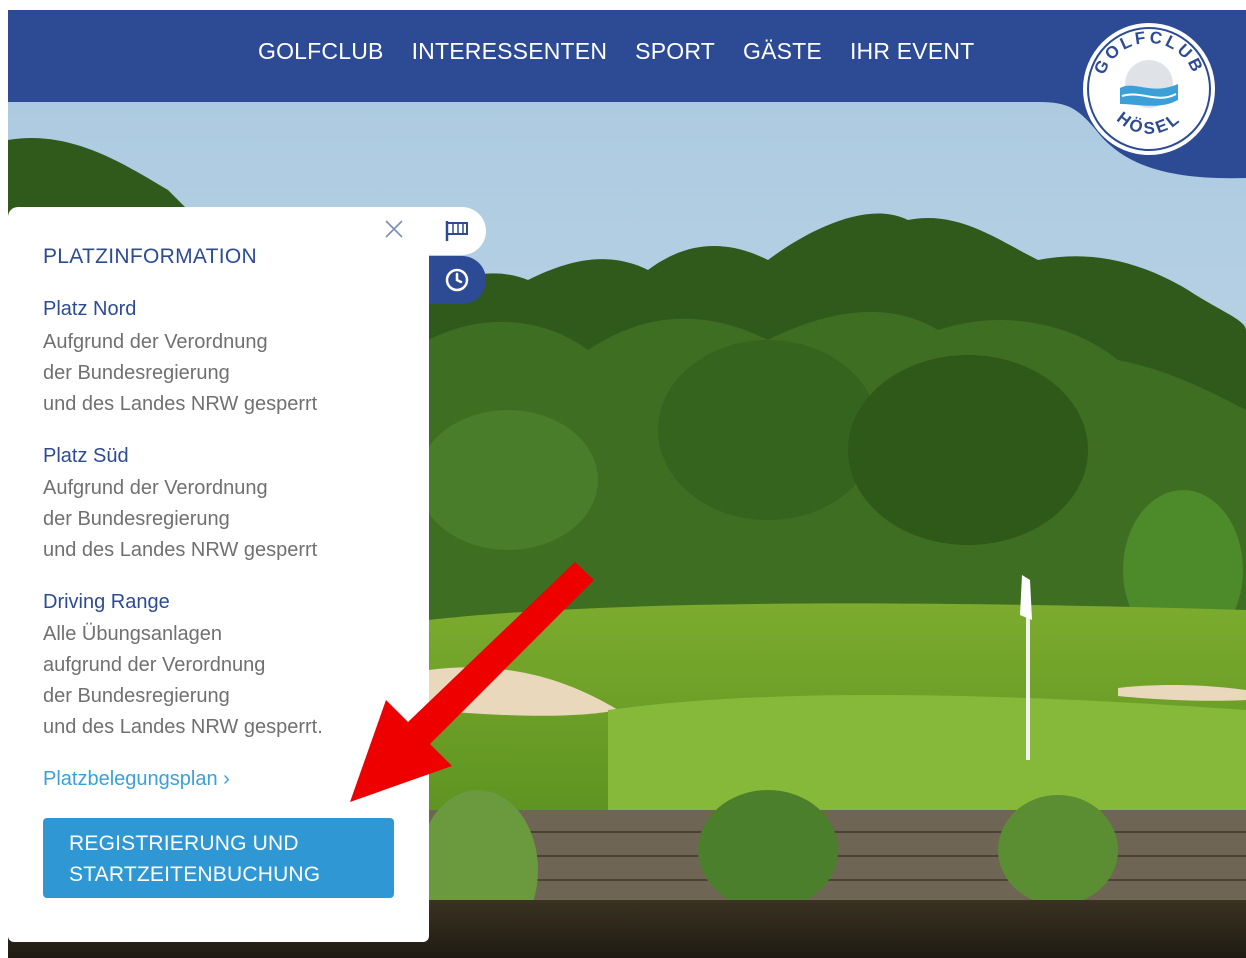 The image size is (1246, 958). I want to click on section-title-driving-range: Driving Range, so click(106, 602).